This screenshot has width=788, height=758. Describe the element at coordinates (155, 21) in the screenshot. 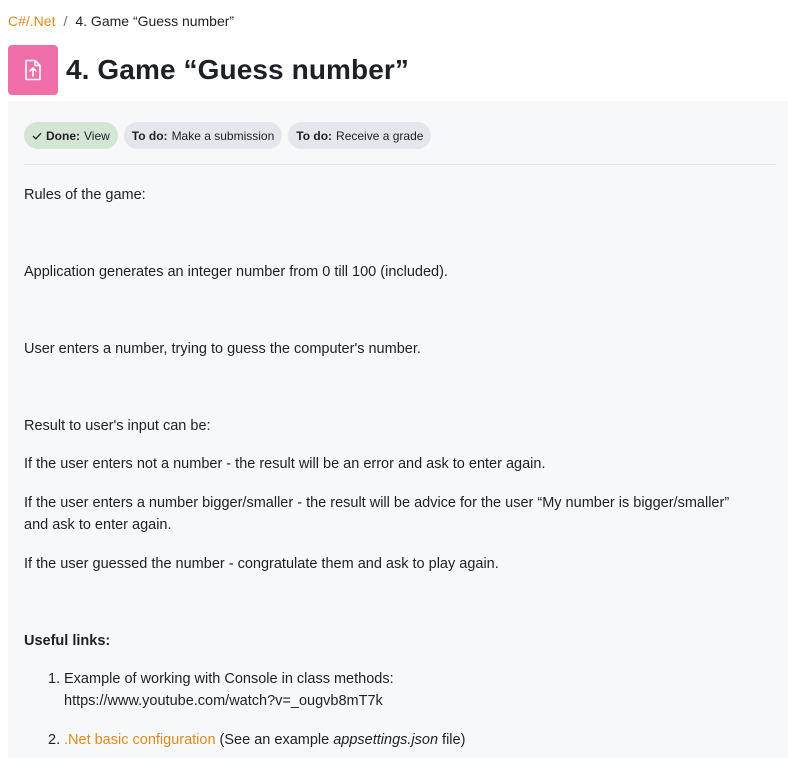

I see `breadcrumb-current: 4. Game “Guess number”` at that location.